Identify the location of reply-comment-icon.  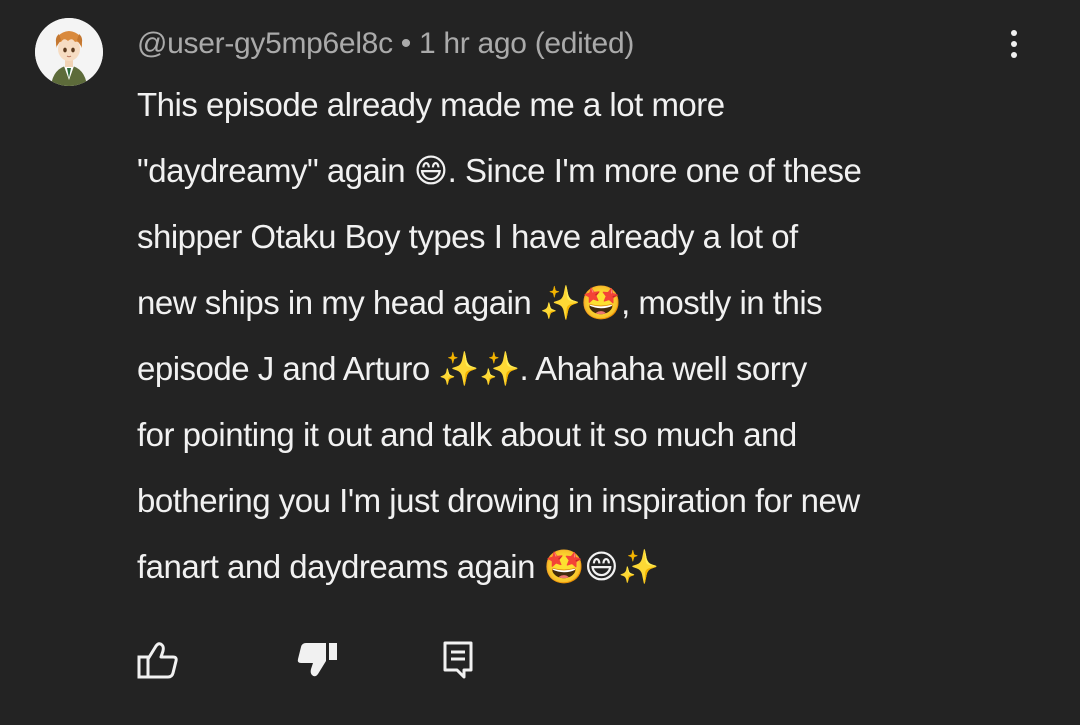
(458, 660).